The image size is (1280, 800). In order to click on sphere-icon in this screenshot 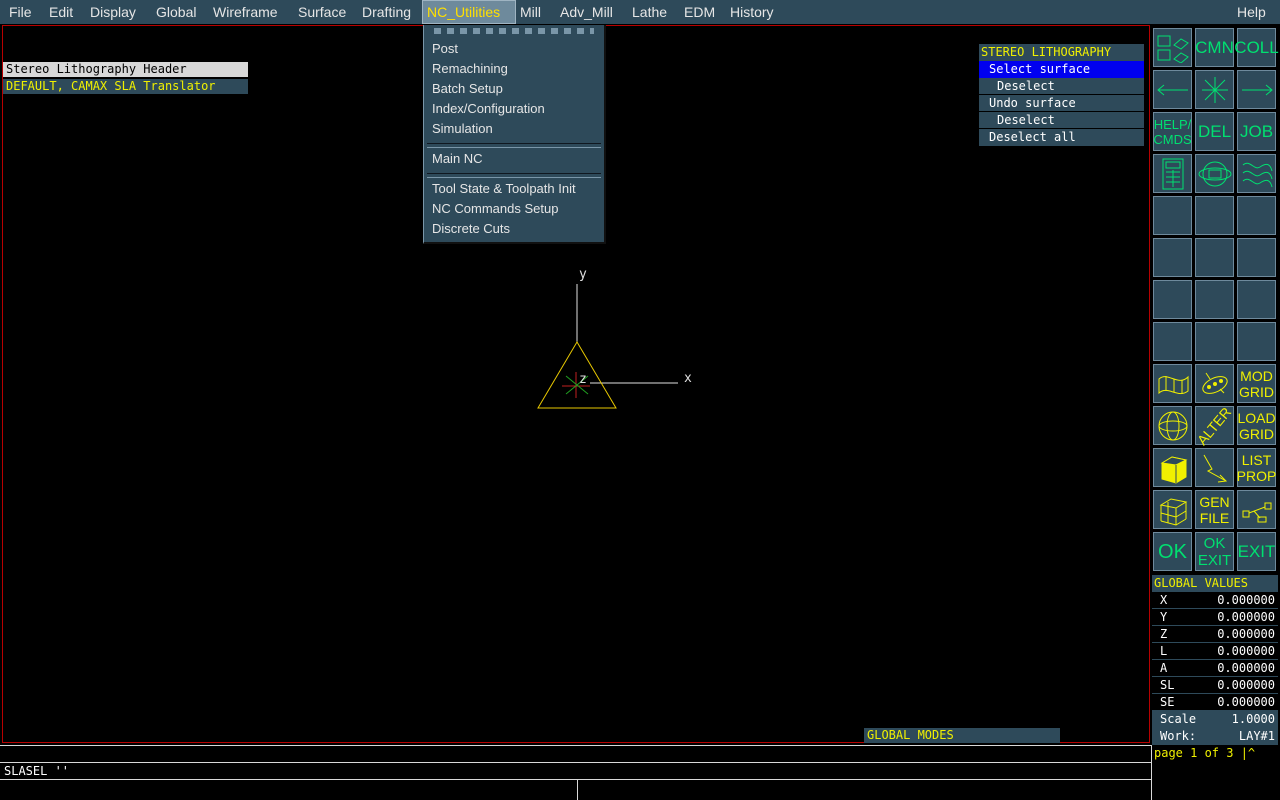, I will do `click(1172, 425)`.